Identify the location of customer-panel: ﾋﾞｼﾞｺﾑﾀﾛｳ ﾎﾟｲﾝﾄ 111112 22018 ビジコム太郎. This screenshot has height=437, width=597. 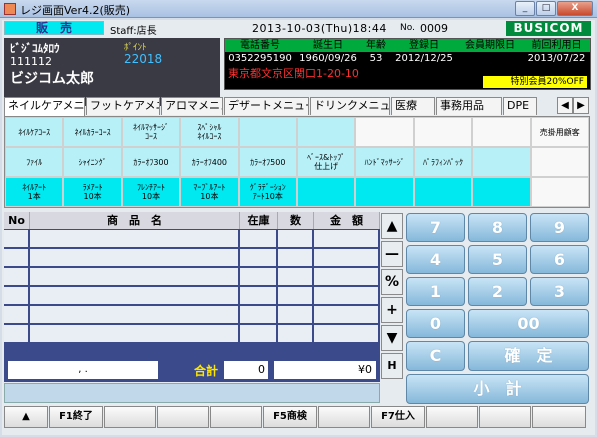
(112, 72).